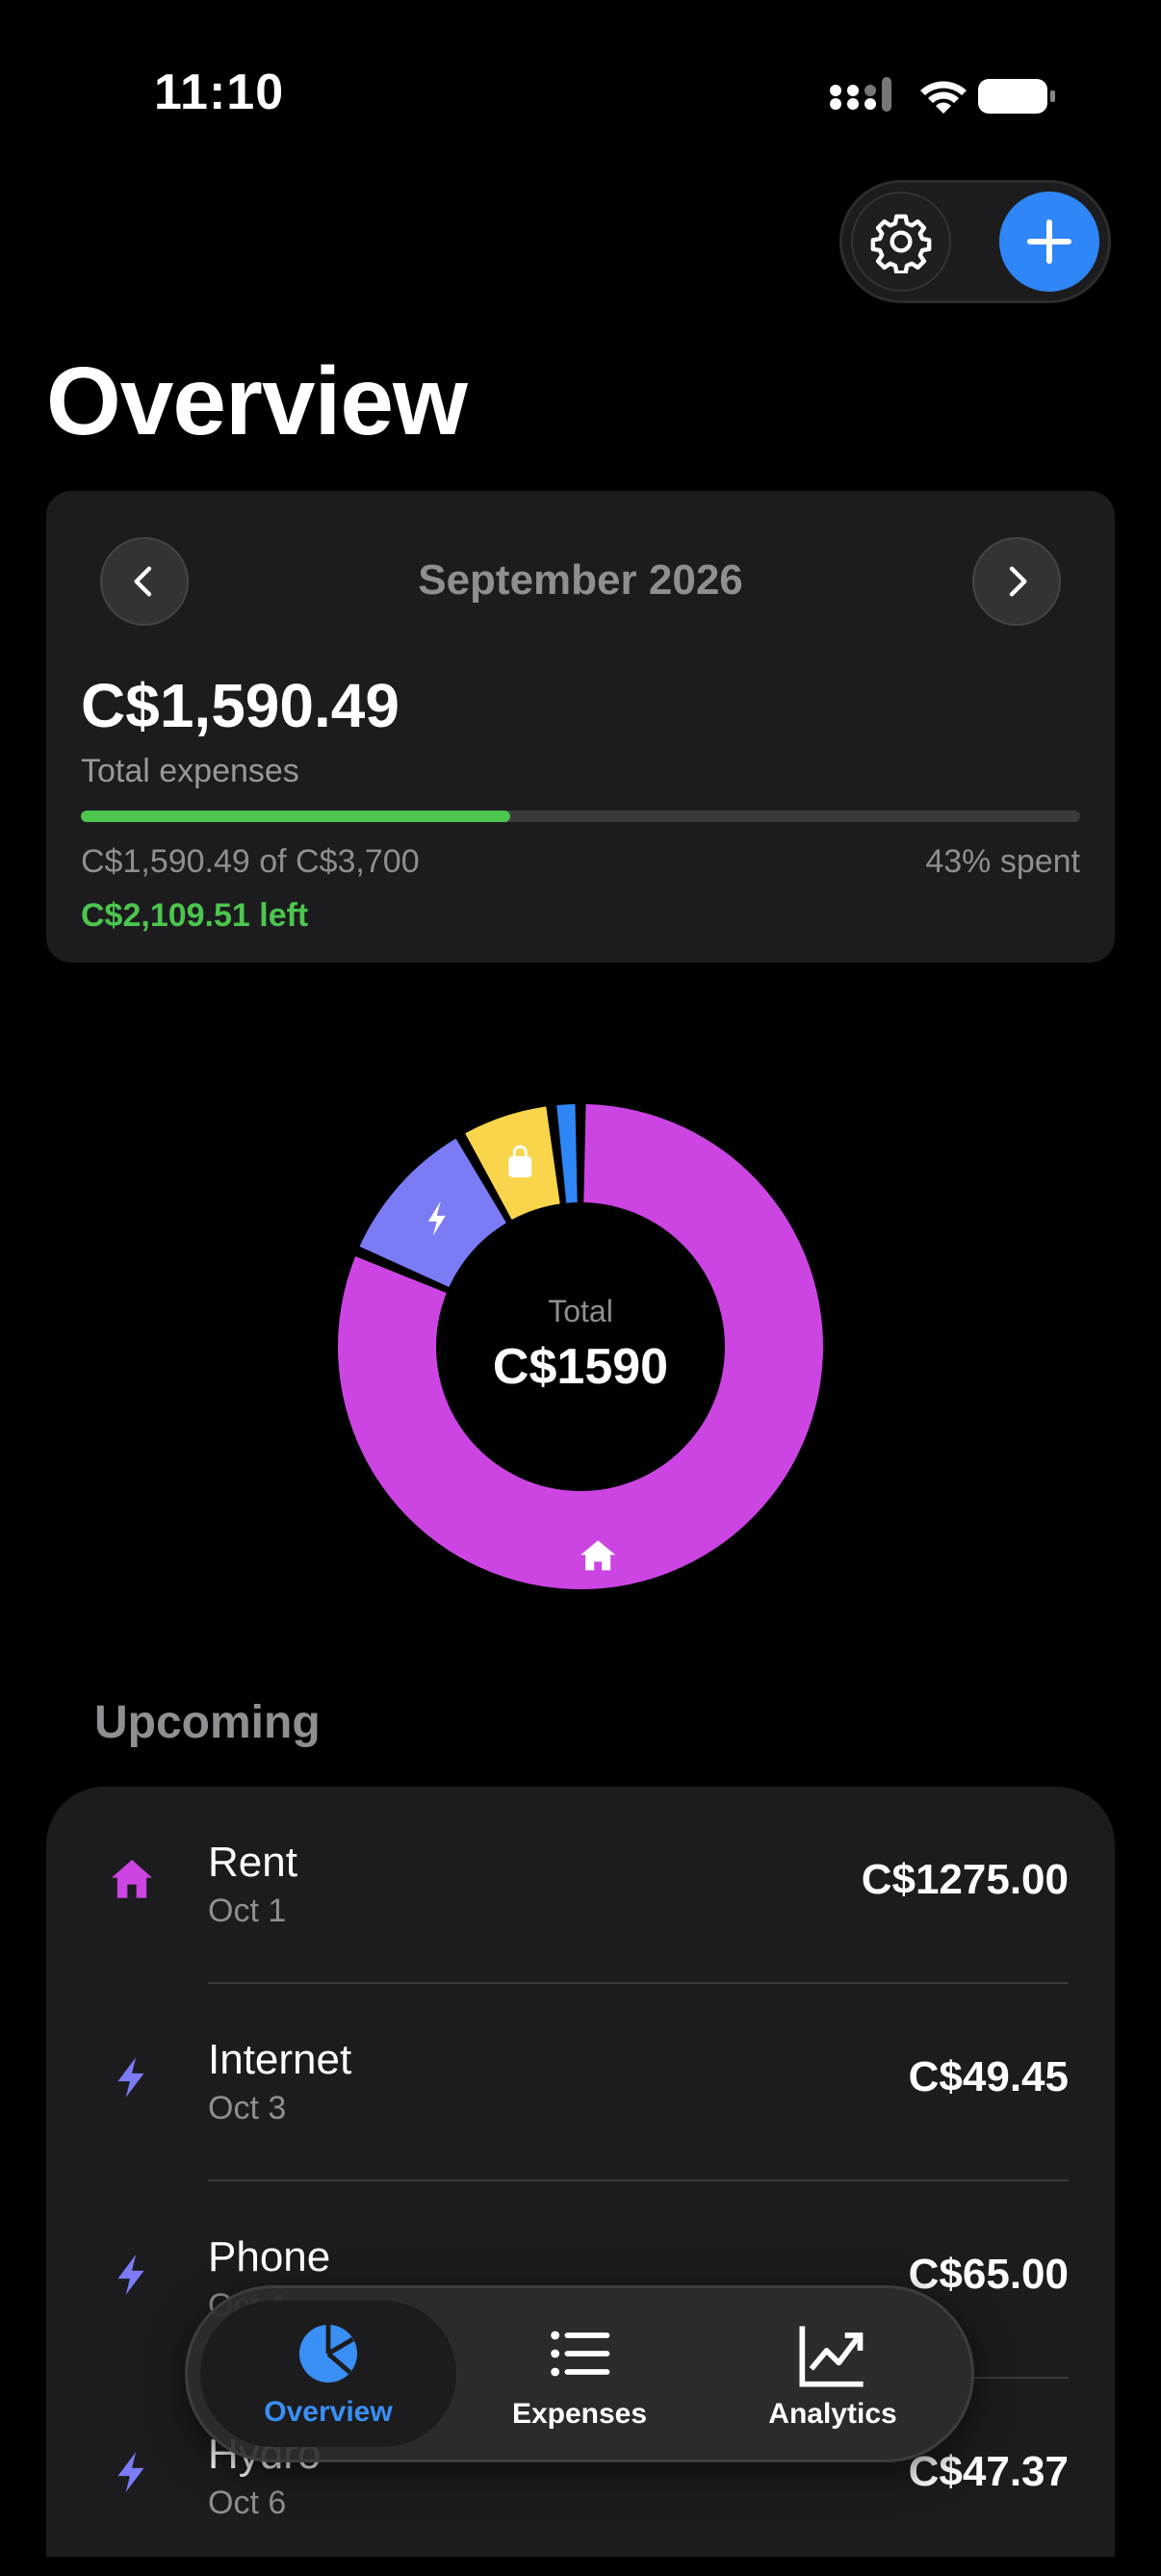 This screenshot has width=1161, height=2576. I want to click on budget-progress-fill, so click(296, 816).